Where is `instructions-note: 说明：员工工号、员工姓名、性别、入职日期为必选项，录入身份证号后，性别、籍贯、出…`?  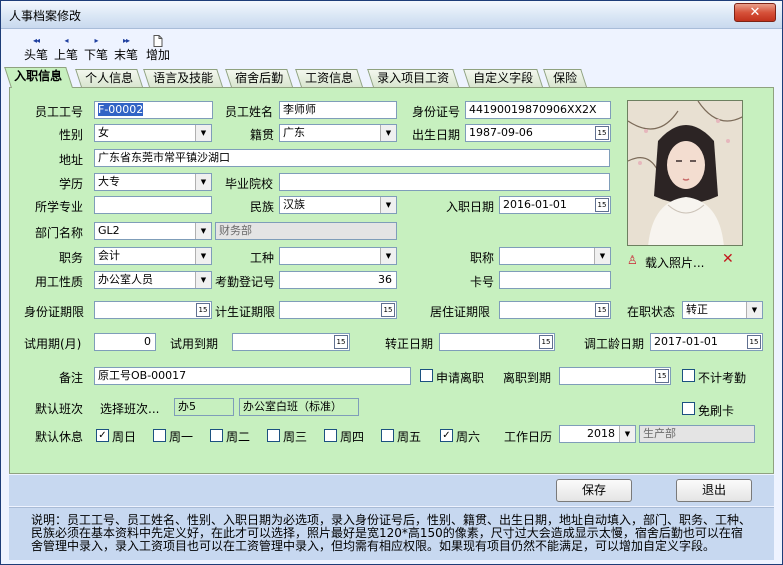
instructions-note: 说明：员工工号、员工姓名、性别、入职日期为必选项，录入身份证号后，性别、籍贯、出… is located at coordinates (391, 533).